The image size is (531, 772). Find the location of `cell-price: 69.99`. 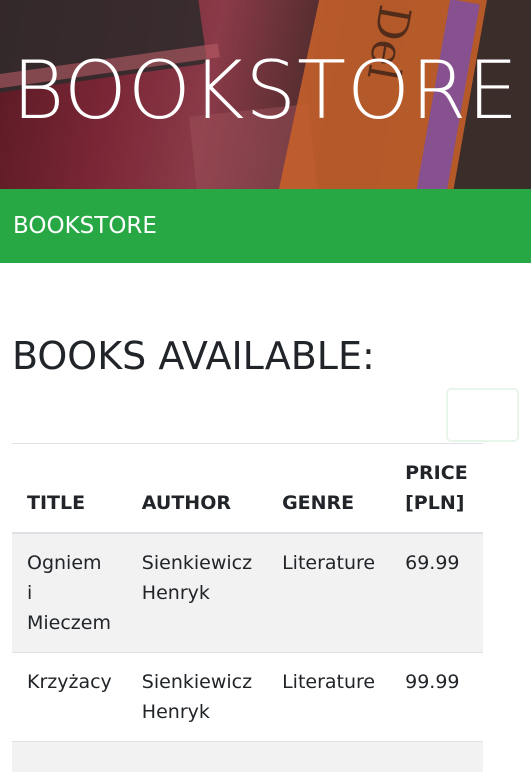

cell-price: 69.99 is located at coordinates (436, 592).